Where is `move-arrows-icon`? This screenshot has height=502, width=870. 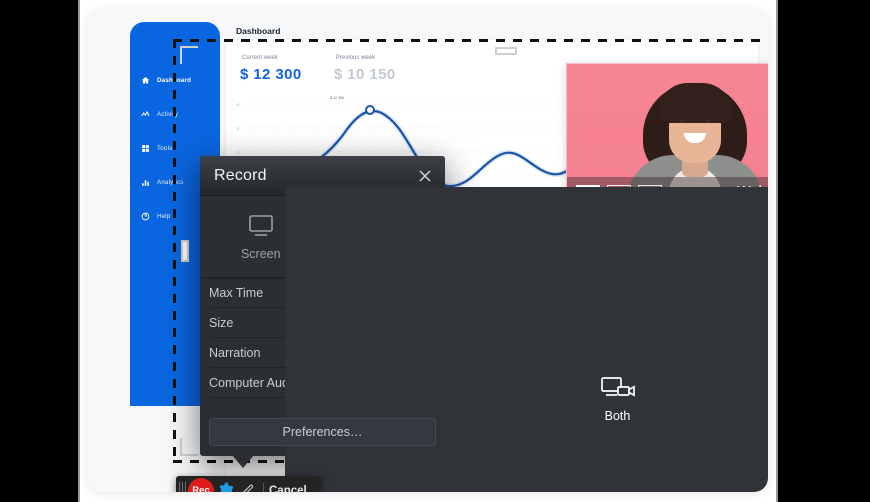 move-arrows-icon is located at coordinates (506, 245).